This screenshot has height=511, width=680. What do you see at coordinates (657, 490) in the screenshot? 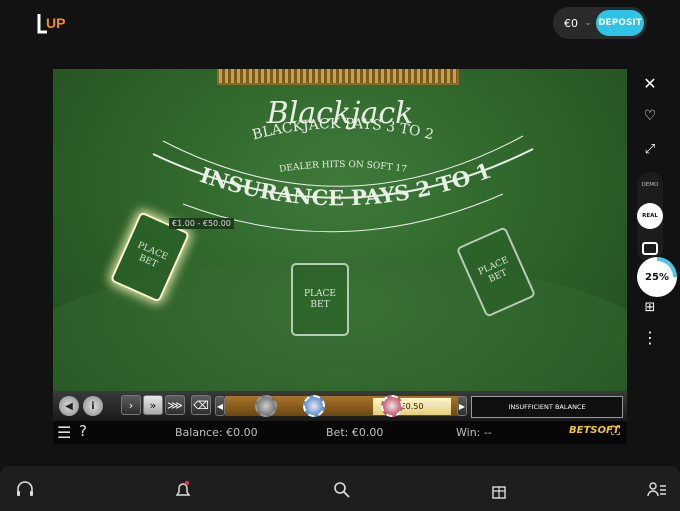
I see `menu-icon` at bounding box center [657, 490].